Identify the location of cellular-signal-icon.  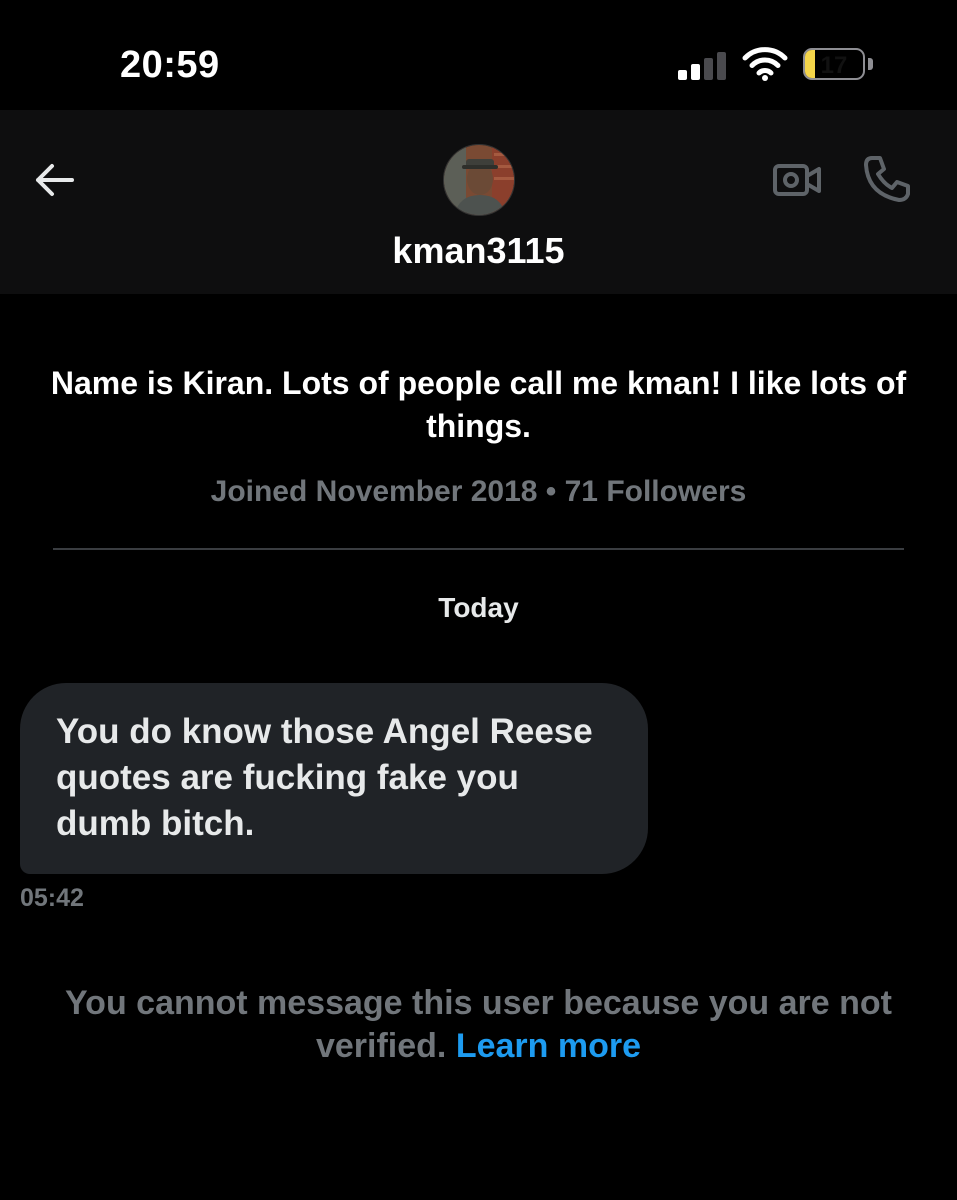
(704, 65).